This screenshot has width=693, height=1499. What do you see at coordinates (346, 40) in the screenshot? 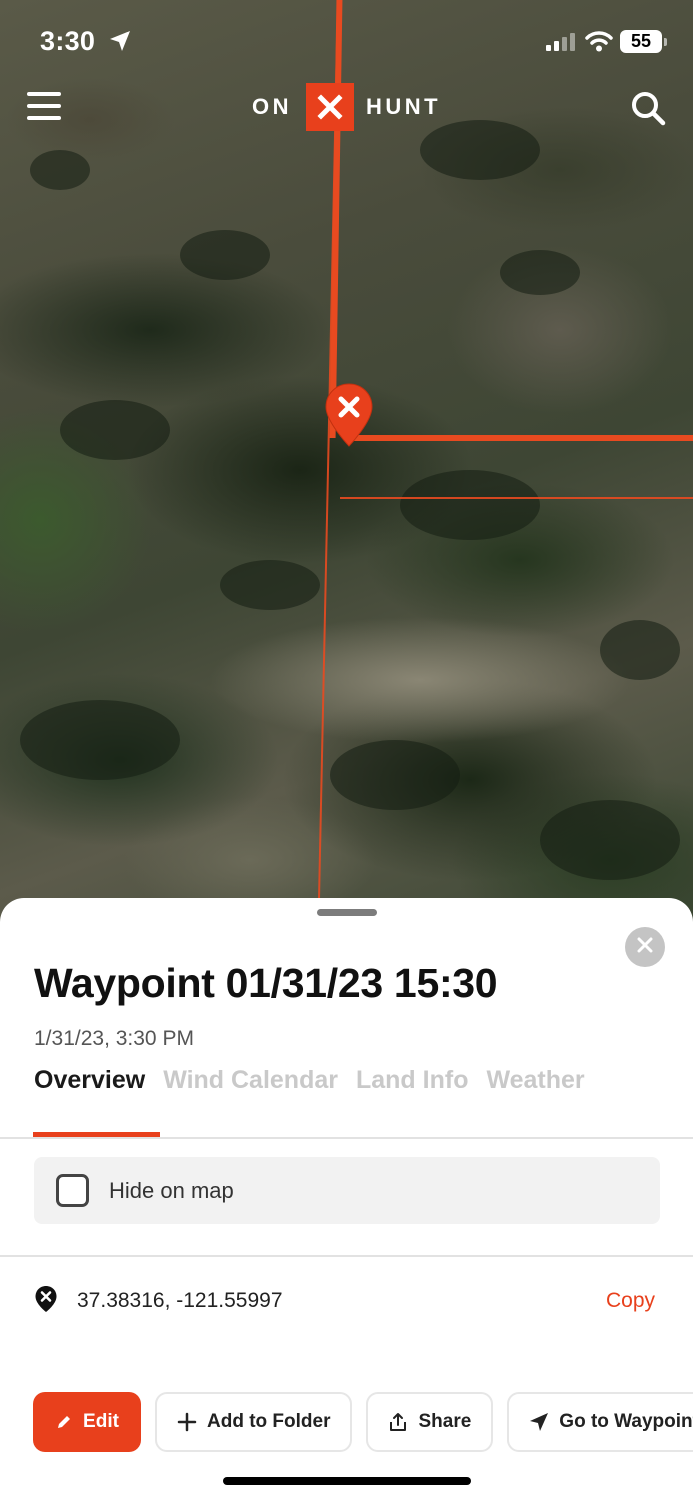
I see `status-bar: 3:30 55` at bounding box center [346, 40].